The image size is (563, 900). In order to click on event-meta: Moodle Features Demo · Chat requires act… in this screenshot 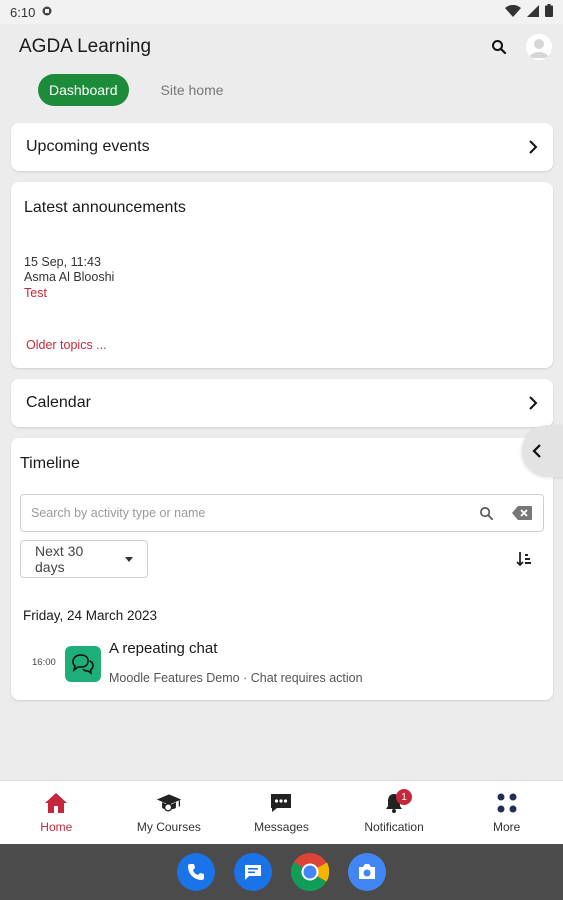, I will do `click(236, 678)`.